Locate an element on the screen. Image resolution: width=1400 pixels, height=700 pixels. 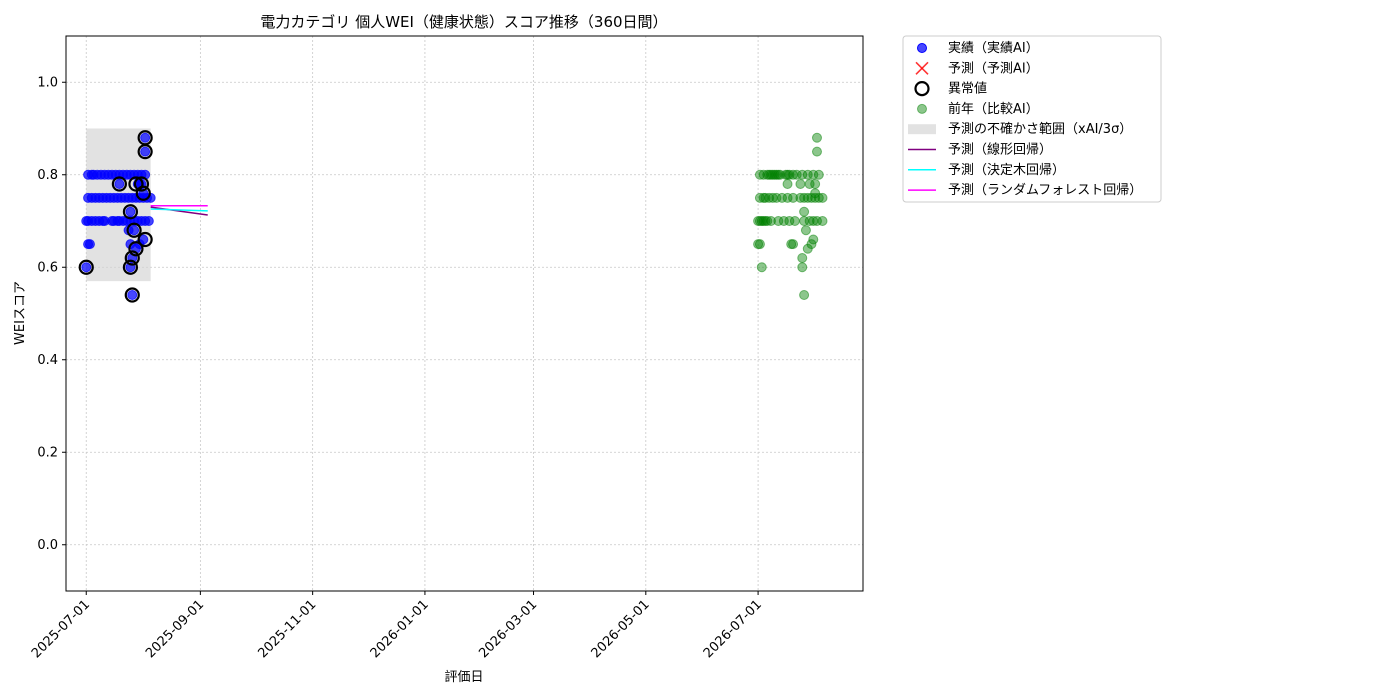
y-tick-label: 0.0 is located at coordinates (47, 545).